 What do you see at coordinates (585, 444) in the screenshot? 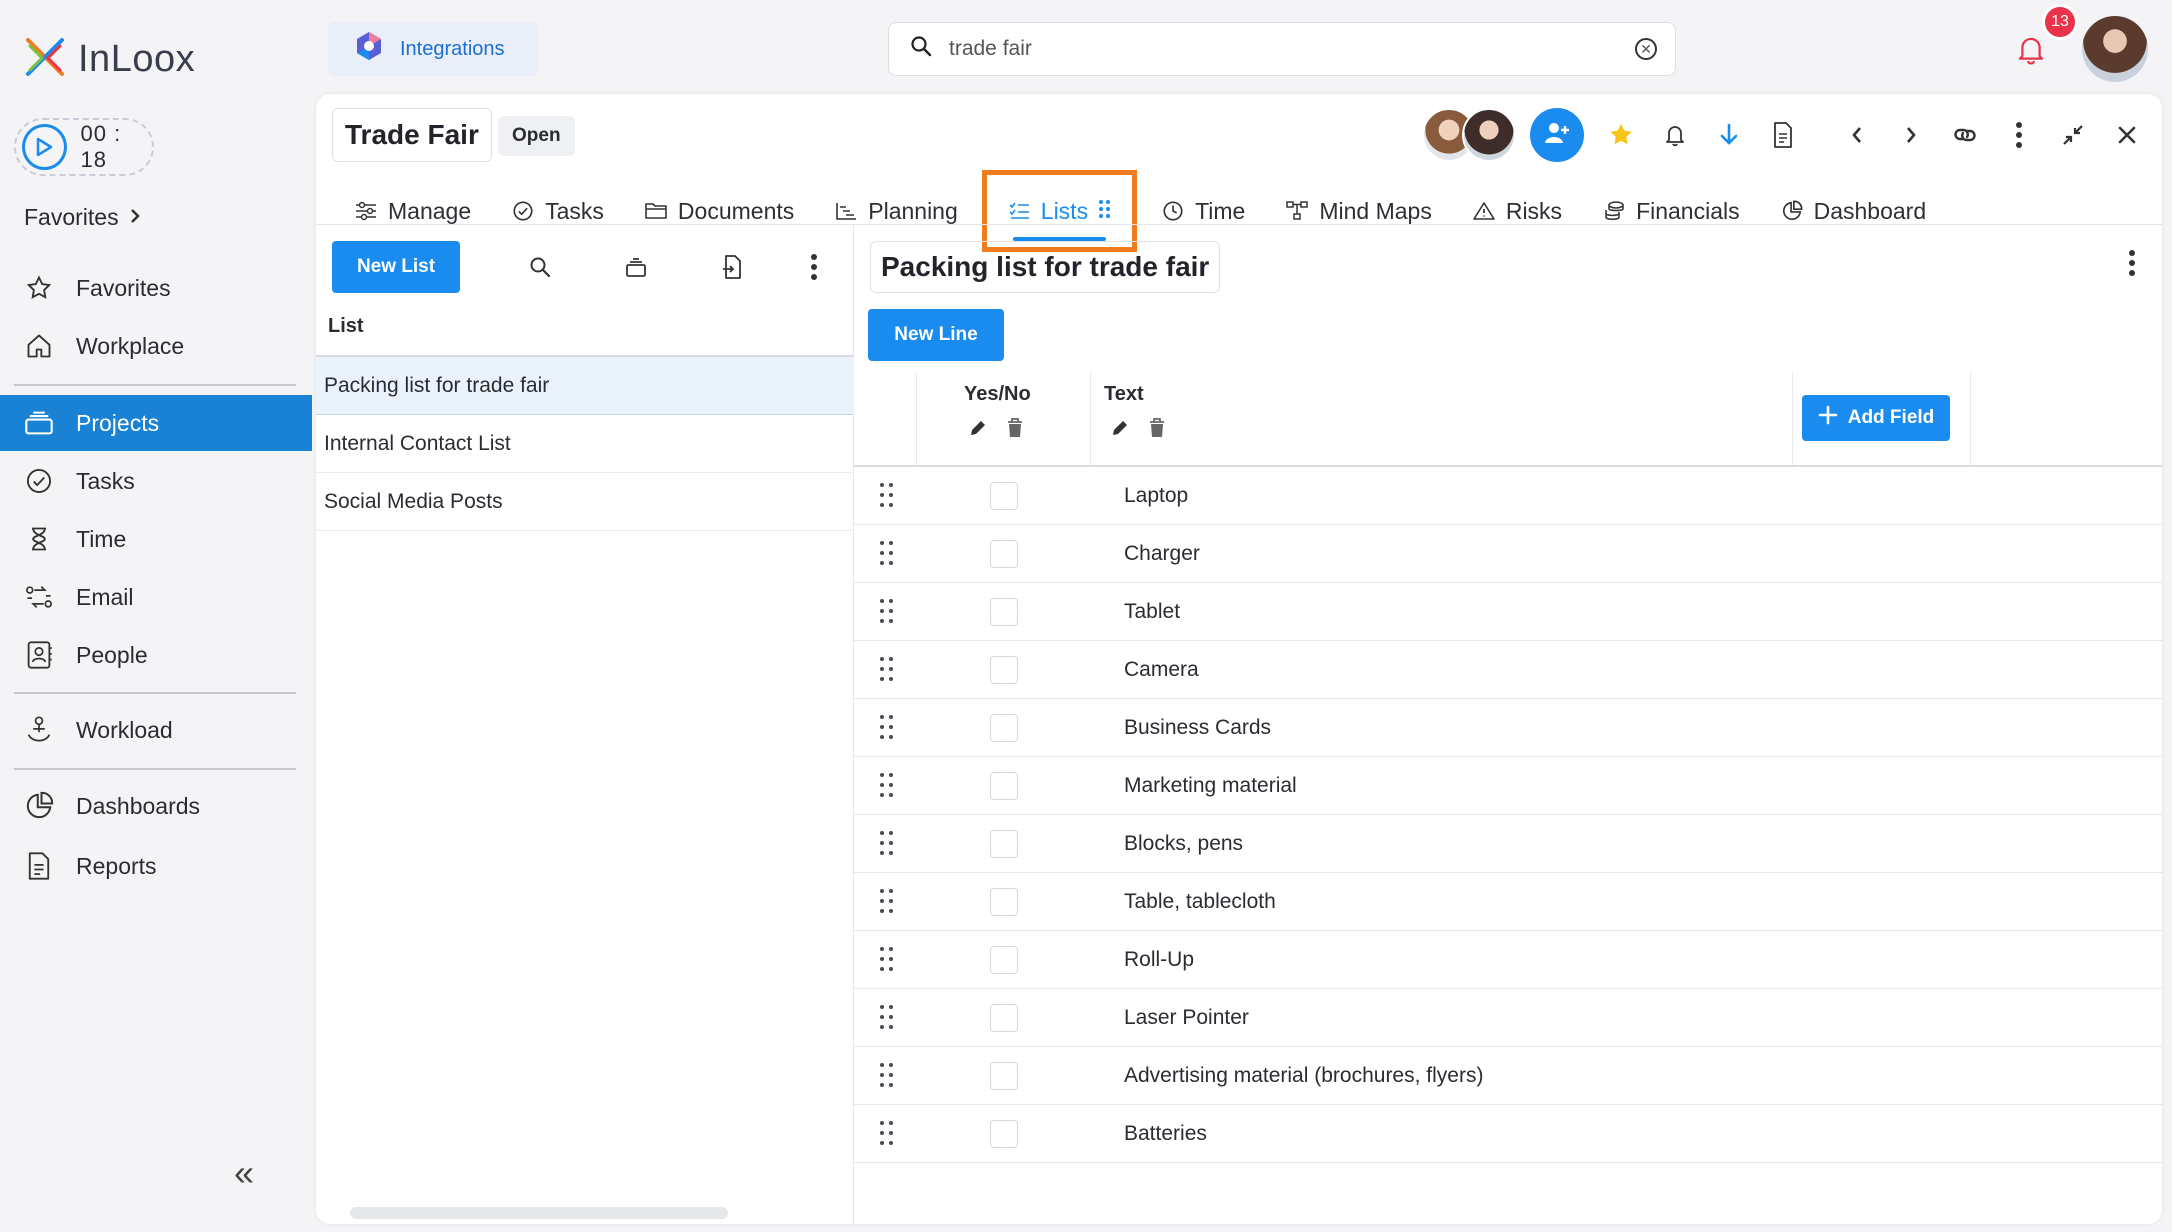
I see `list-item: Internal Contact List` at bounding box center [585, 444].